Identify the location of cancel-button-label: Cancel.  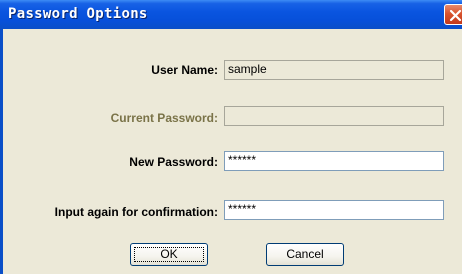
(305, 254).